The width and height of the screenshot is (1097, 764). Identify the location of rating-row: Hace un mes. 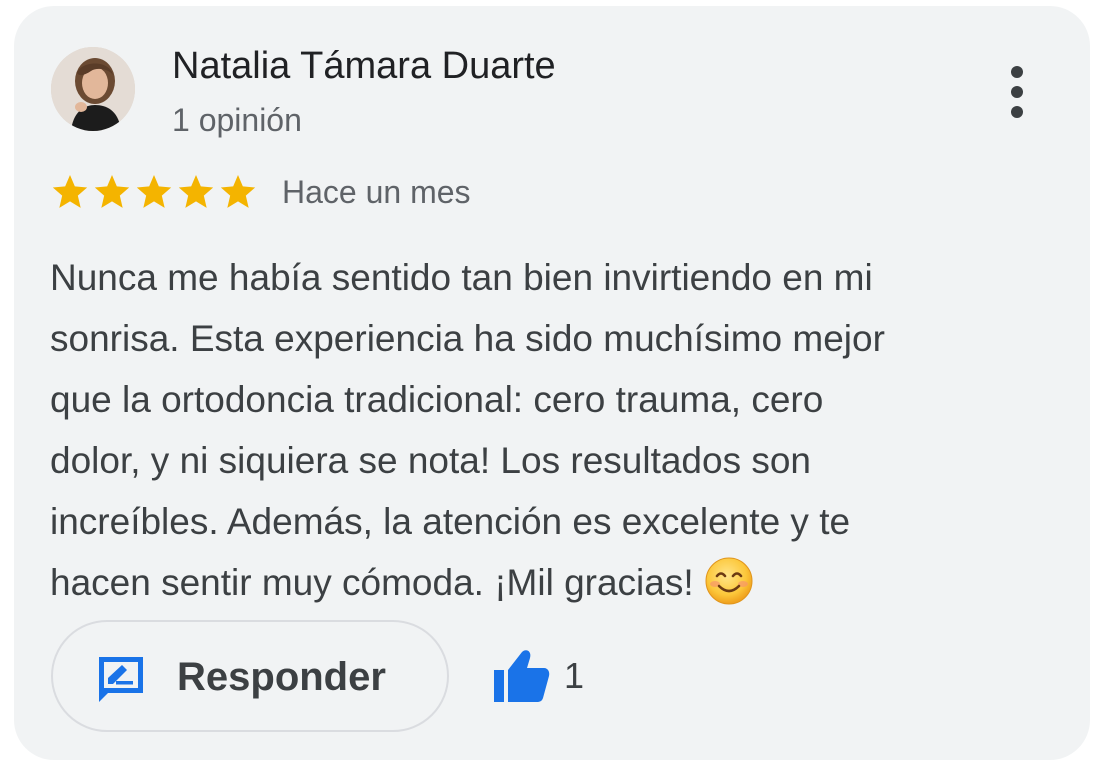
(260, 192).